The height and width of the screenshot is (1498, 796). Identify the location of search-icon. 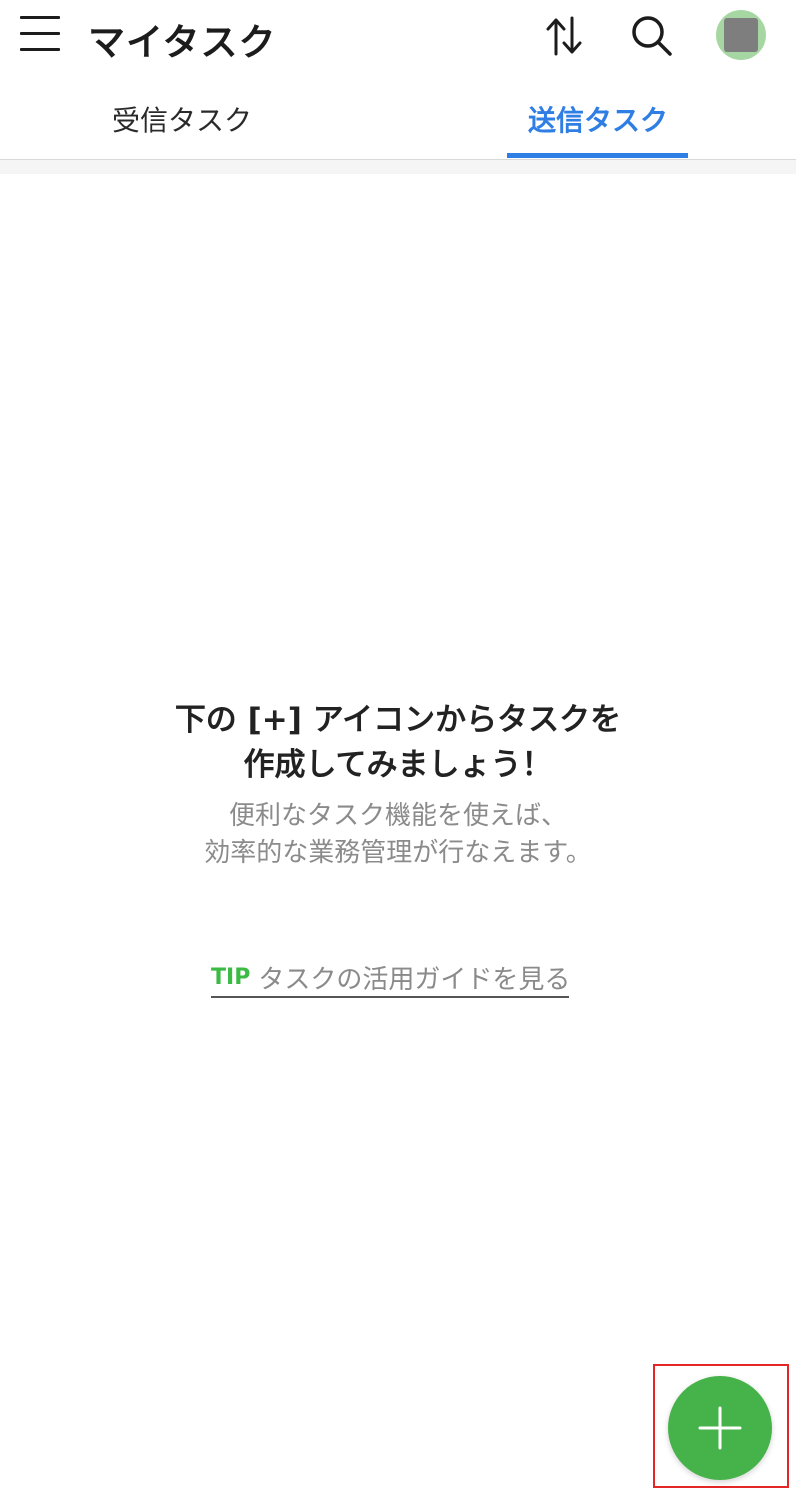
(652, 36).